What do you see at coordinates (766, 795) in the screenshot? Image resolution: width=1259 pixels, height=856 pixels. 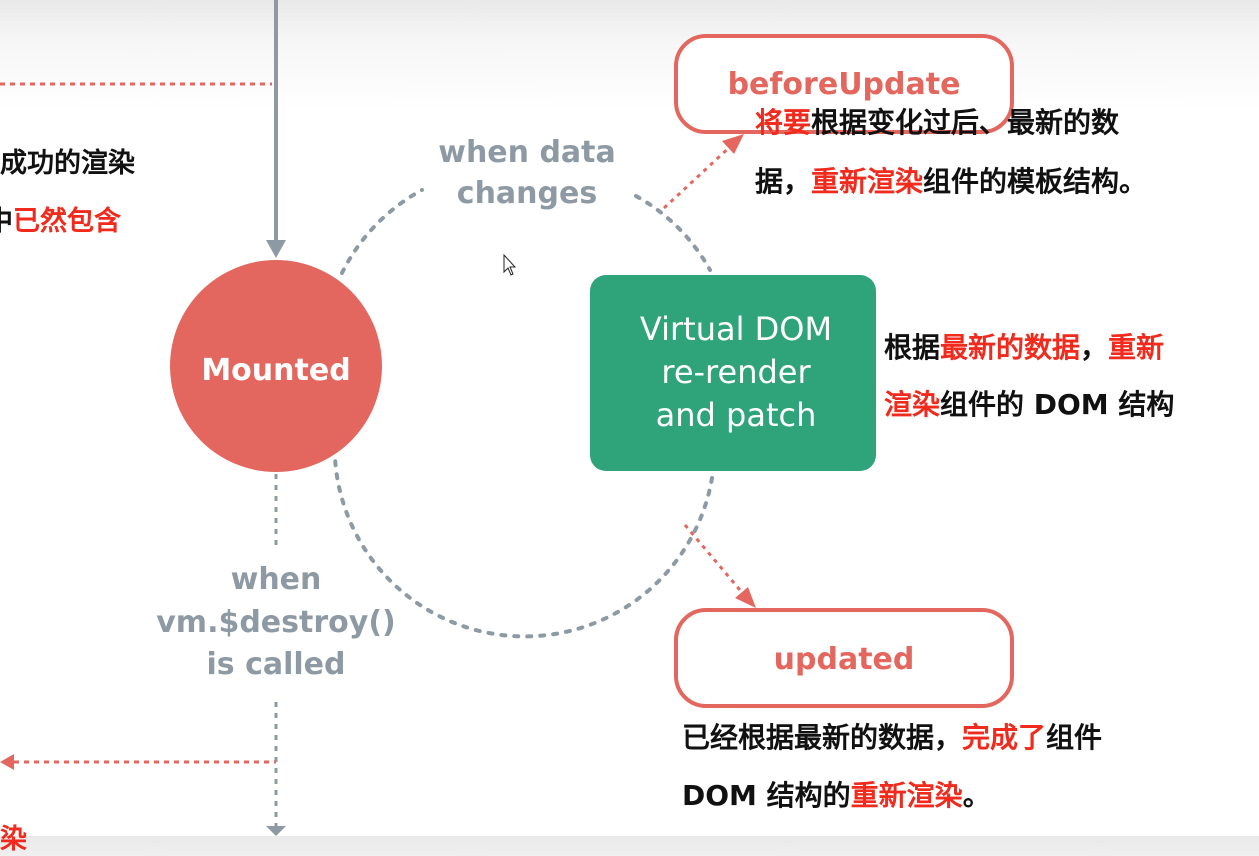 I see `updated-desc-black-2a: DOM 结构的` at bounding box center [766, 795].